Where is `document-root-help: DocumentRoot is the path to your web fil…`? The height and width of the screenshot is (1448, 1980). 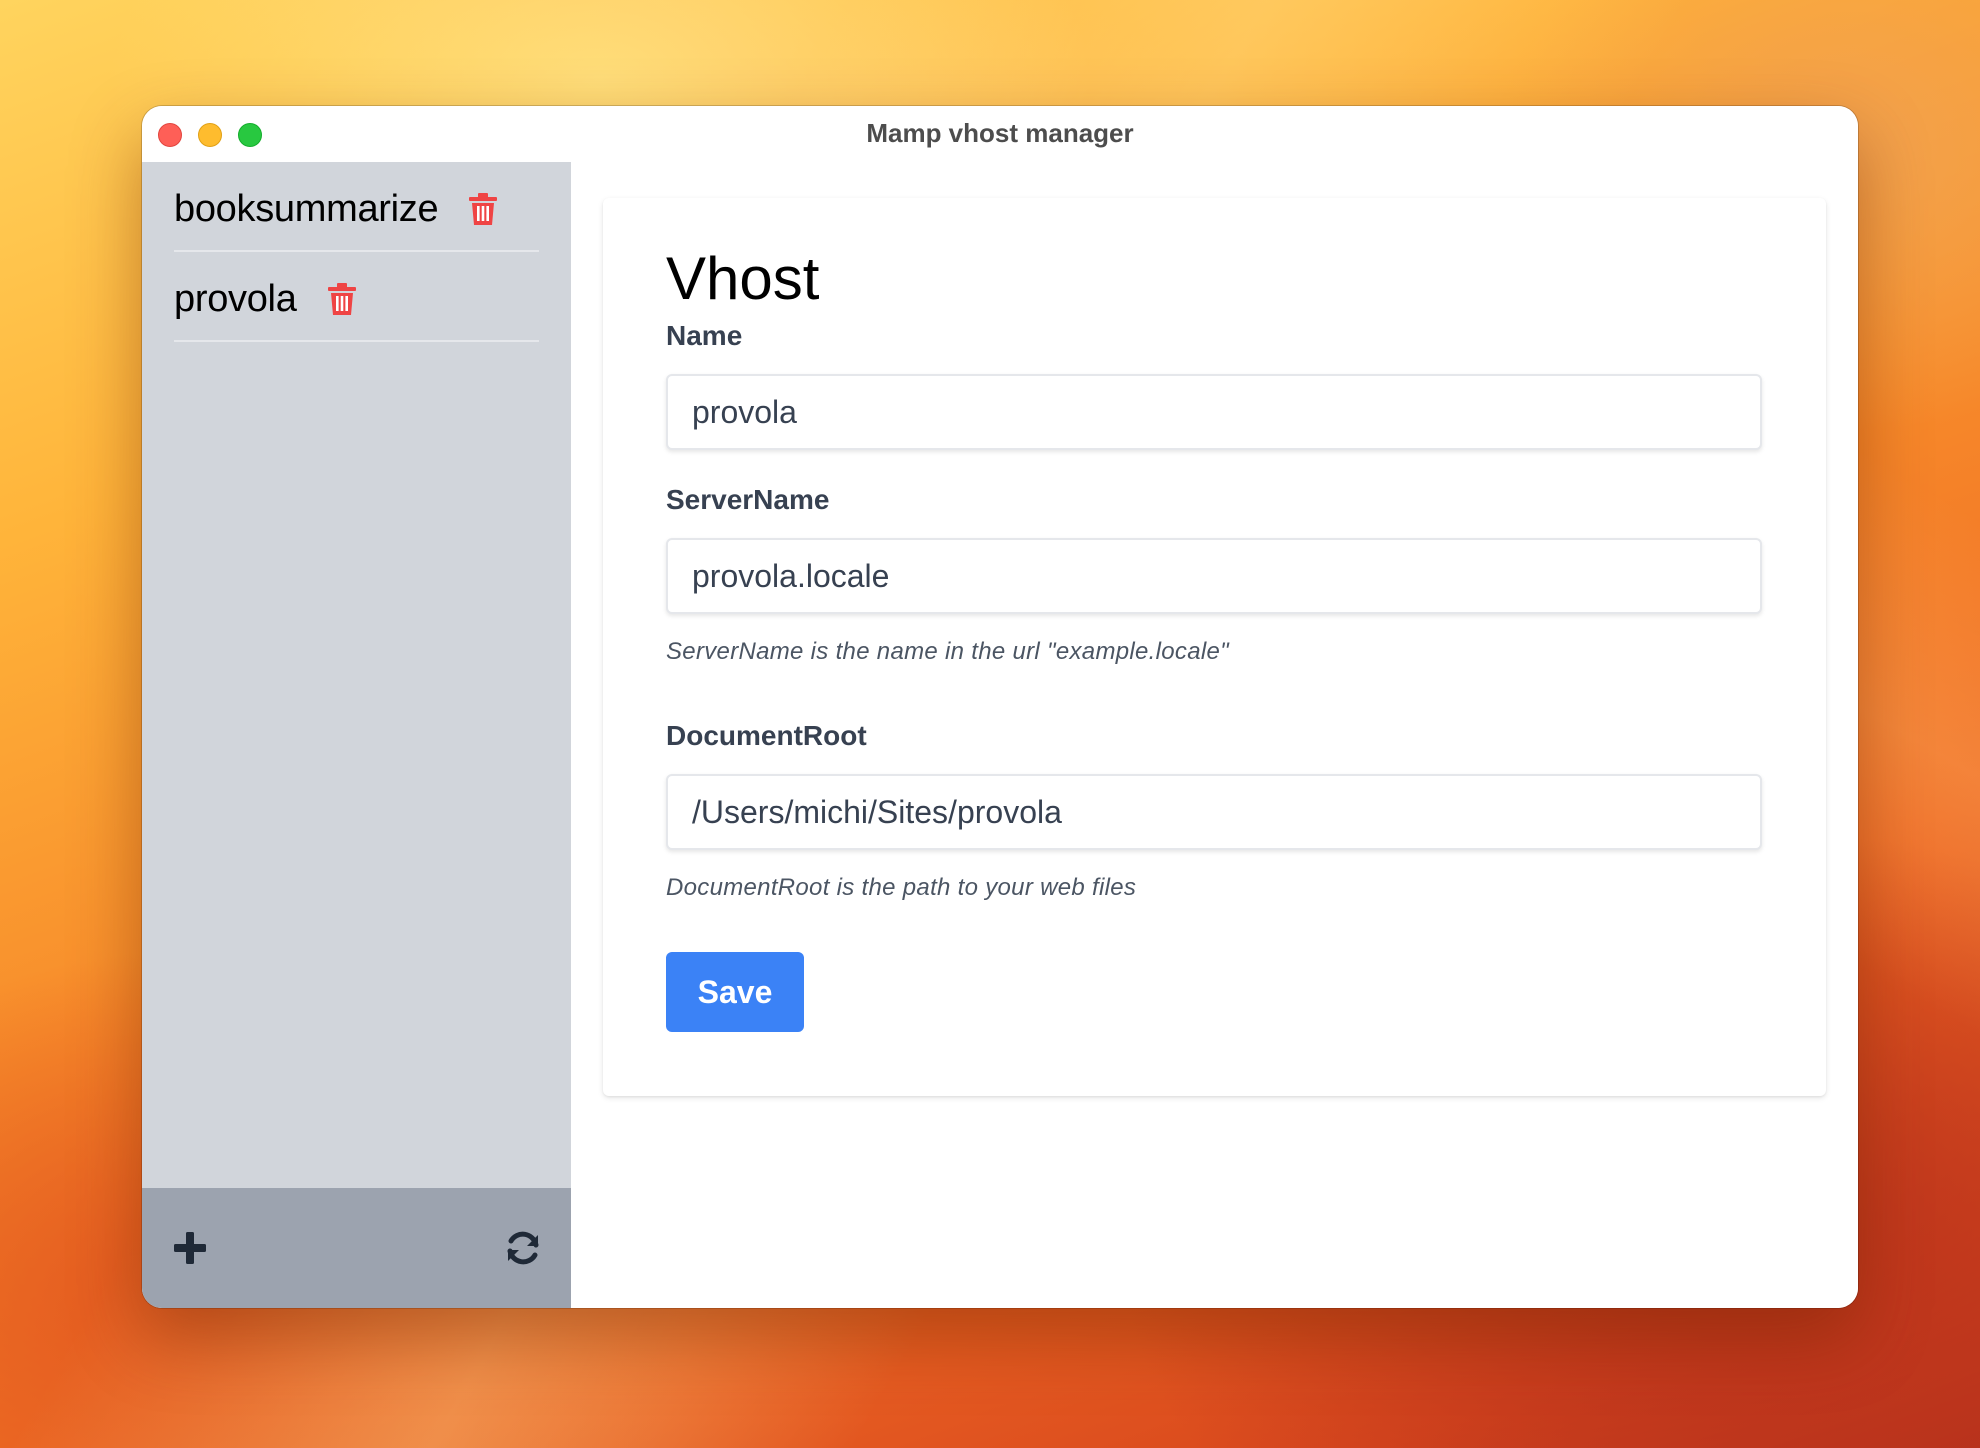
document-root-help: DocumentRoot is the path to your web fil… is located at coordinates (901, 887).